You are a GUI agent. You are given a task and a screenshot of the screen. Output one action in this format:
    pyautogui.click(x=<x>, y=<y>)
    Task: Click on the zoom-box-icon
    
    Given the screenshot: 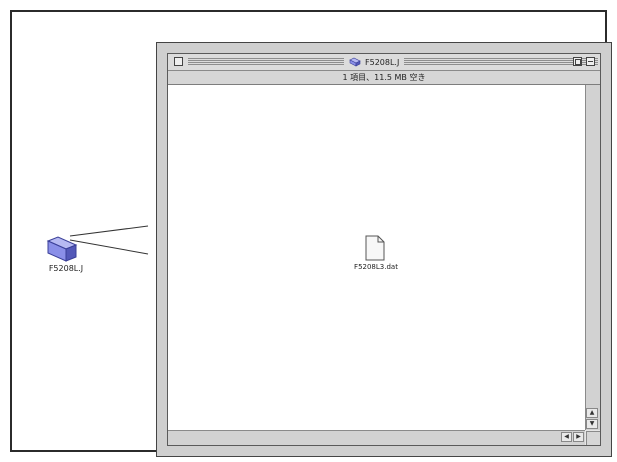 What is the action you would take?
    pyautogui.click(x=577, y=61)
    